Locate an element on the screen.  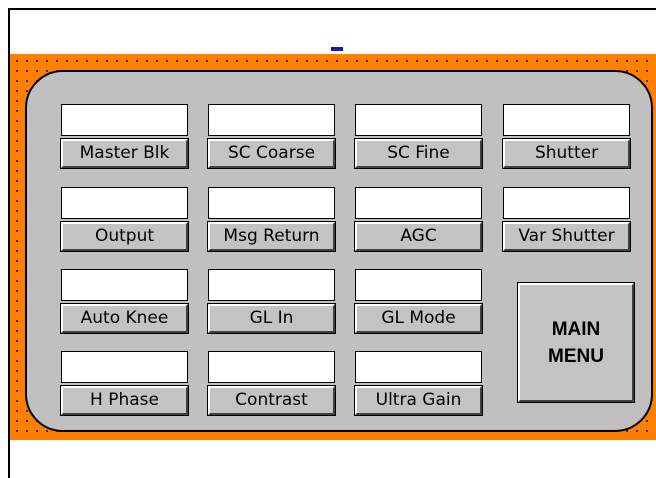
master-blk-display is located at coordinates (124, 120).